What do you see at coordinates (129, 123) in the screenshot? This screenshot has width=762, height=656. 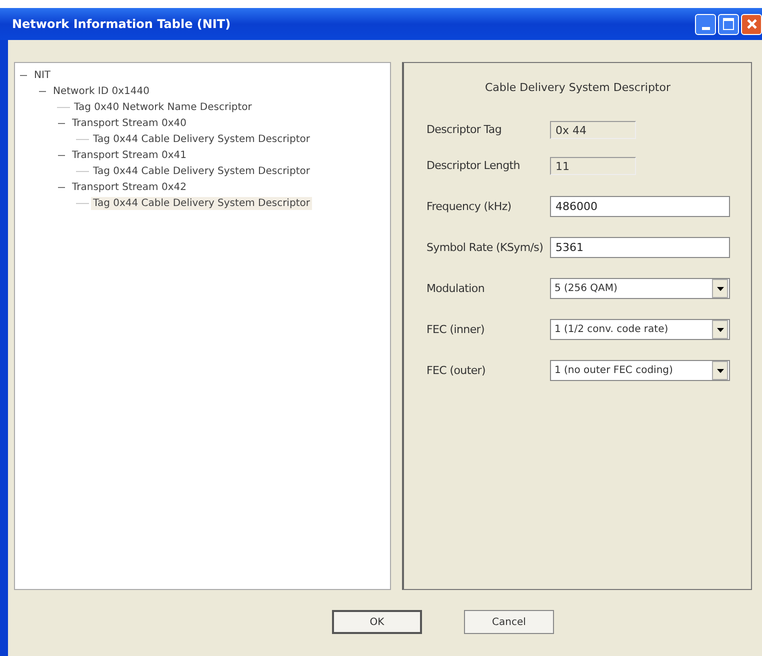 I see `tree-item: Transport Stream 0x40` at bounding box center [129, 123].